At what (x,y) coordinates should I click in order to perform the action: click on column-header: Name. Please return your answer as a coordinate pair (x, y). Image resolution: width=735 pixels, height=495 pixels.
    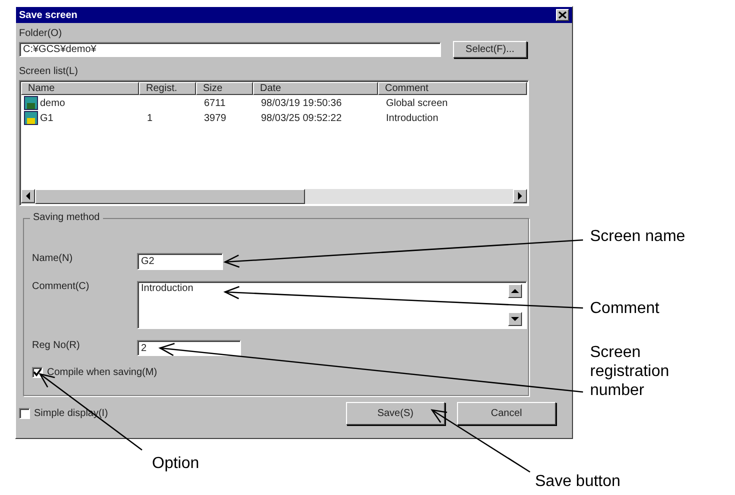
    Looking at the image, I should click on (80, 88).